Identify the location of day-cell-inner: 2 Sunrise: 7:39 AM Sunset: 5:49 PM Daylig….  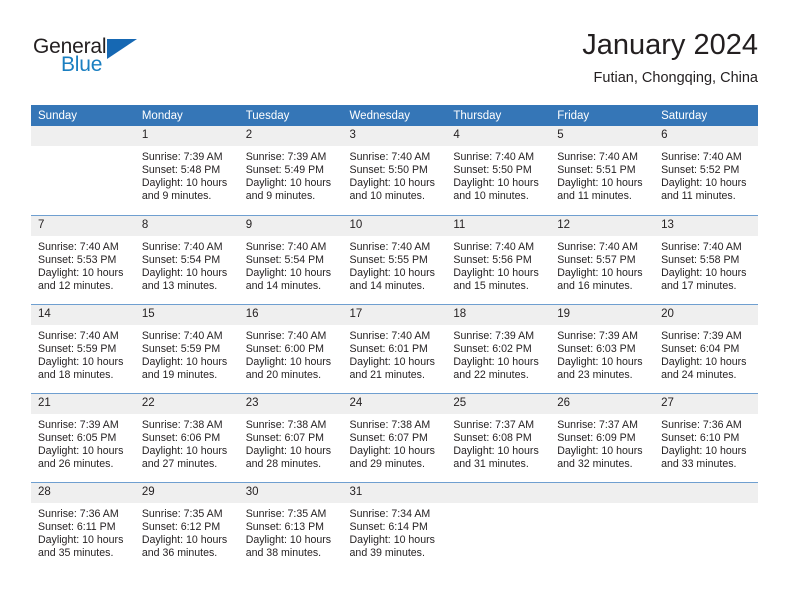
(290, 170).